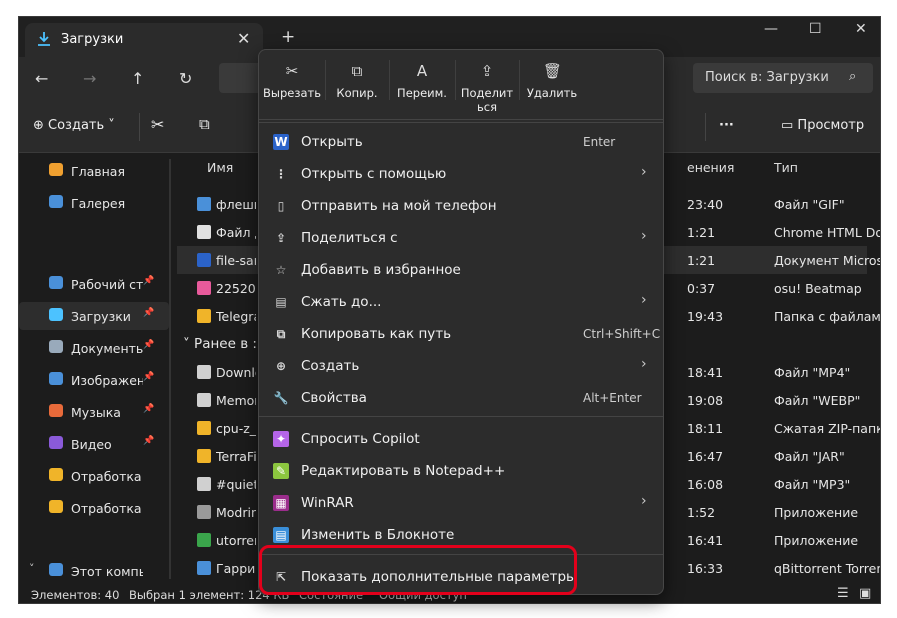 This screenshot has width=897, height=618. I want to click on menu-item-share-with: ⇪ Поделиться с ›, so click(461, 238).